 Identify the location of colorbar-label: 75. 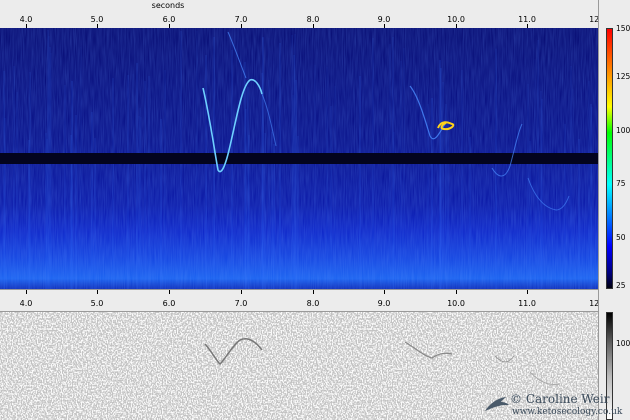
(621, 183).